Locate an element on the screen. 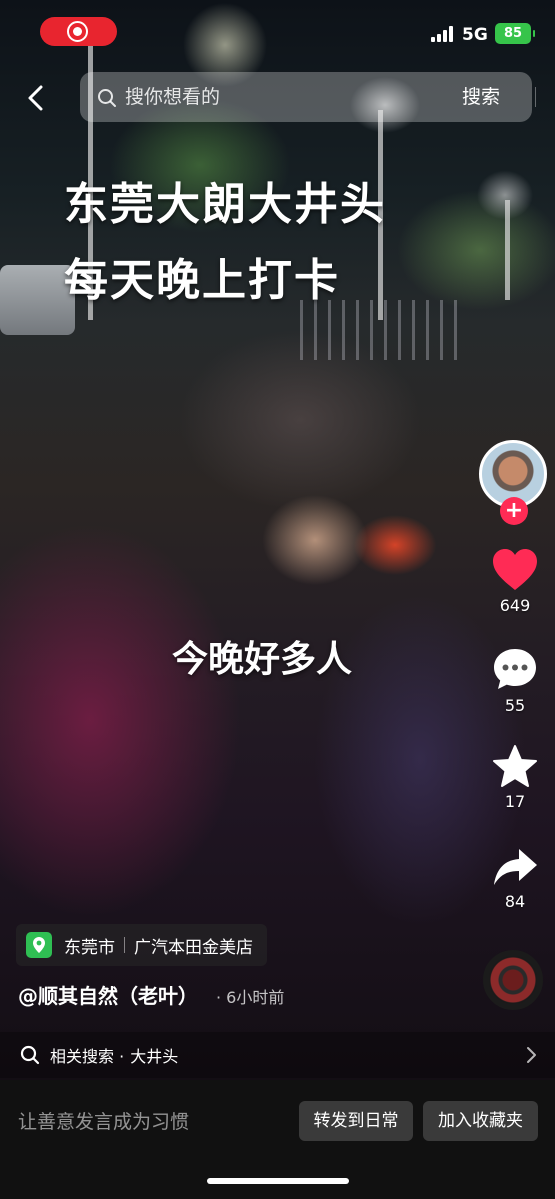 This screenshot has height=1199, width=555. comment-input is located at coordinates (148, 1122).